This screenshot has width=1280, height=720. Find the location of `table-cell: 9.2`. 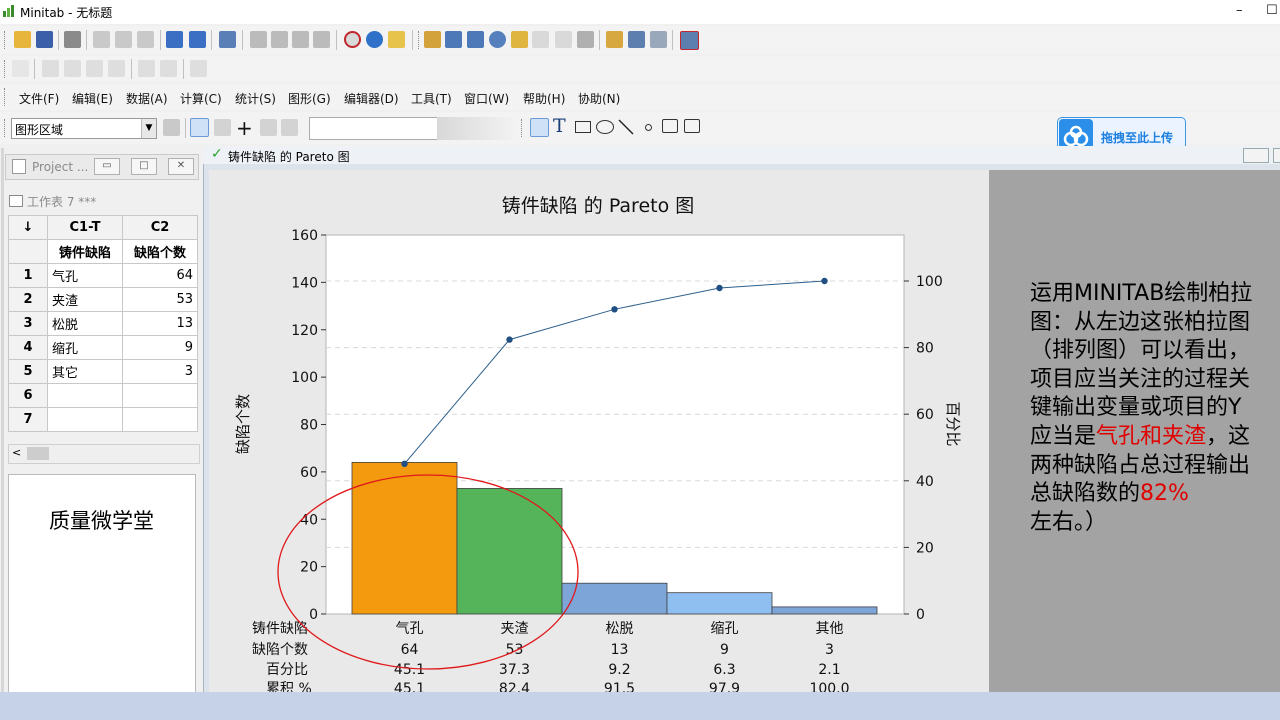

table-cell: 9.2 is located at coordinates (619, 670).